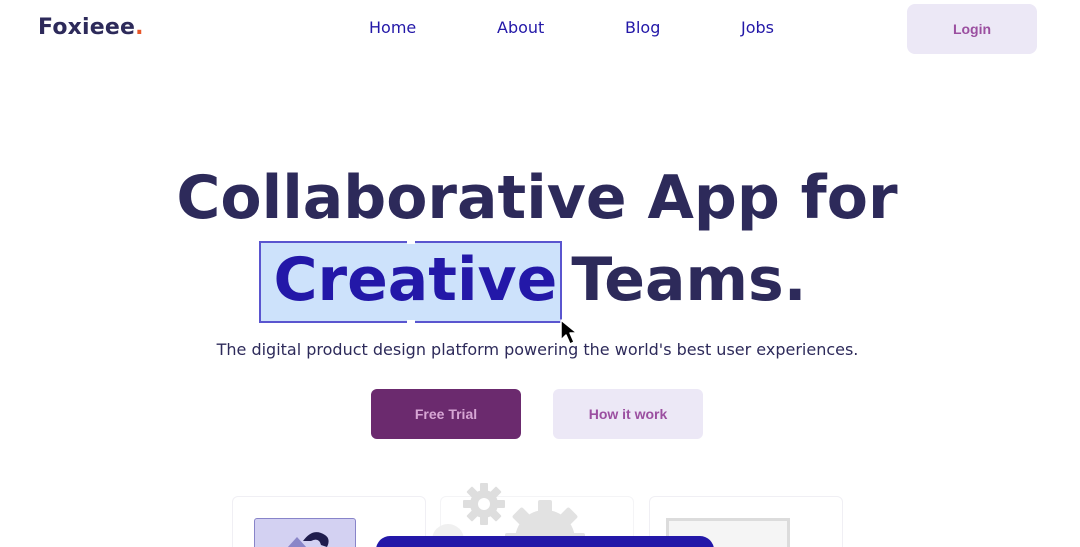 This screenshot has height=547, width=1080. I want to click on image-thumbnail, so click(305, 532).